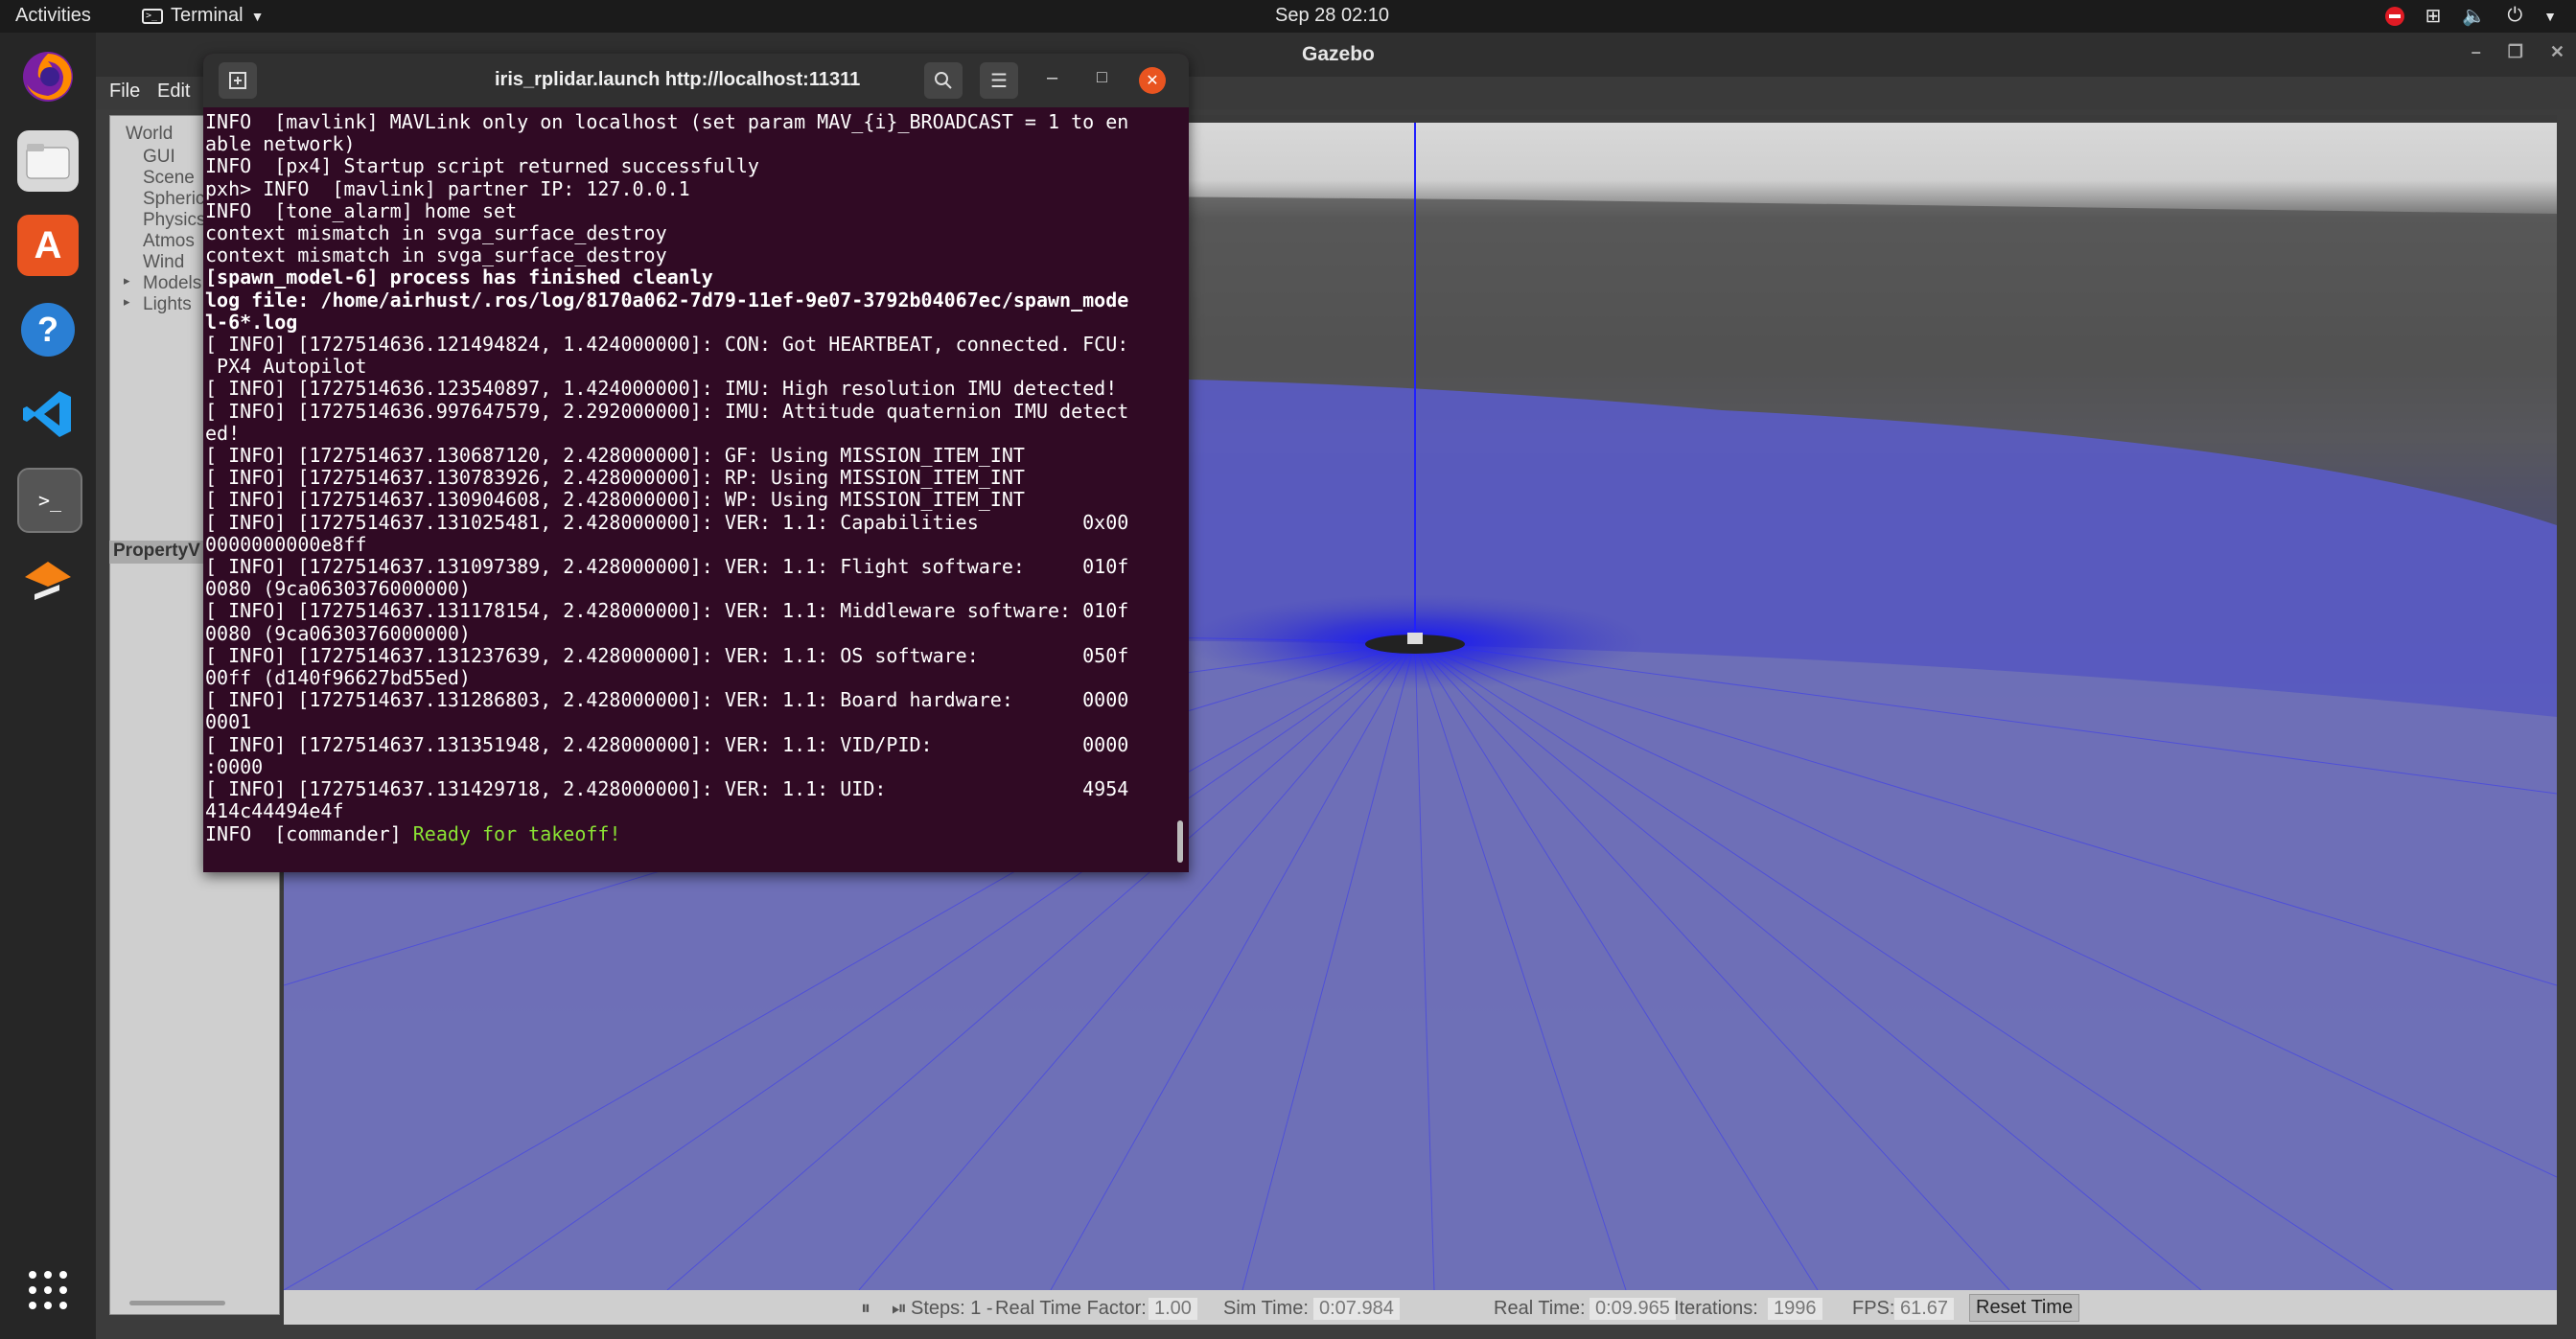 The width and height of the screenshot is (2576, 1339). What do you see at coordinates (1540, 1309) in the screenshot?
I see `real-time-label: Real Time:` at bounding box center [1540, 1309].